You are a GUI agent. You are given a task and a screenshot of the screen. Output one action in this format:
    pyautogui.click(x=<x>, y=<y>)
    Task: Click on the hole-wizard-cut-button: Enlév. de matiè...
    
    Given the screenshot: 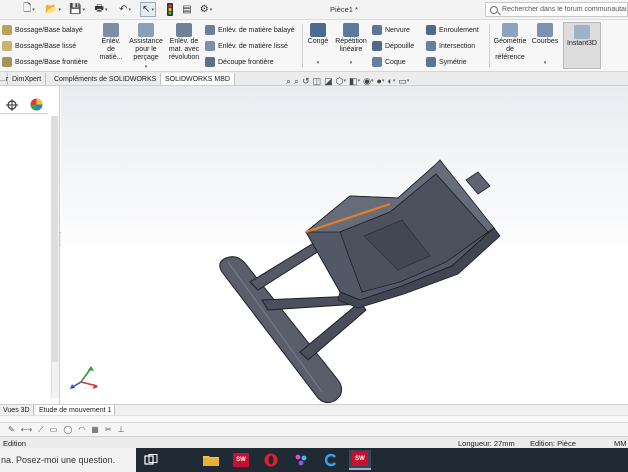 What is the action you would take?
    pyautogui.click(x=111, y=42)
    